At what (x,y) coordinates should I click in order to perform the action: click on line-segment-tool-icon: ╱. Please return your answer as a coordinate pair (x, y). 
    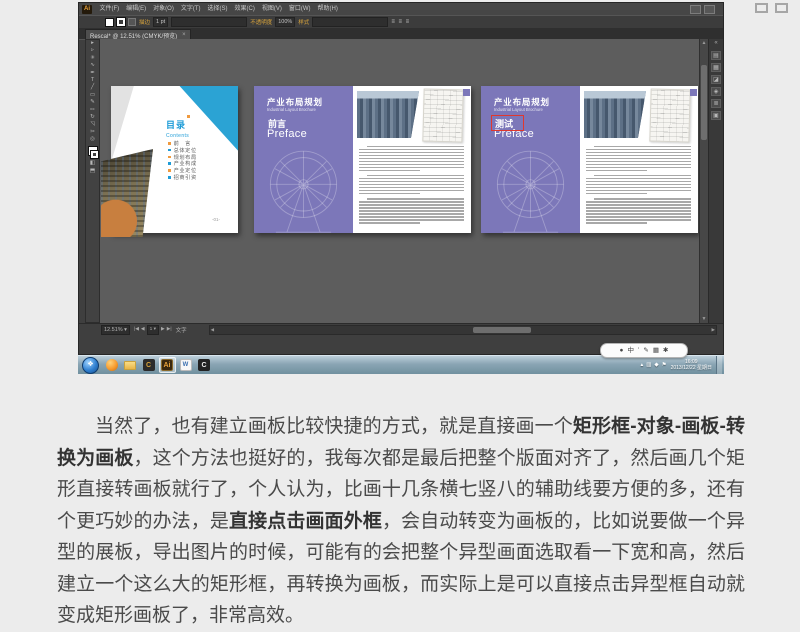
    Looking at the image, I should click on (92, 87).